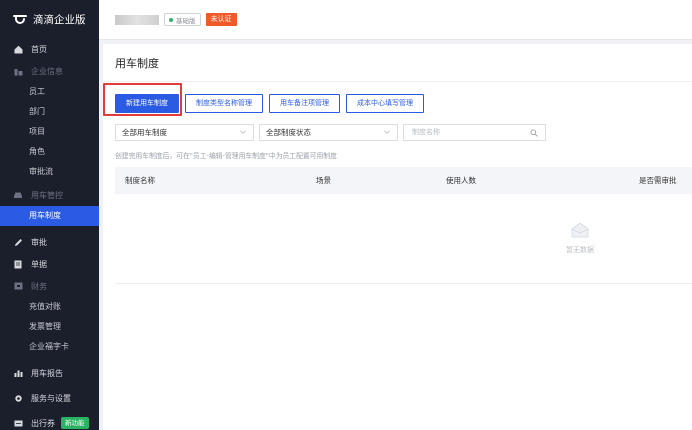 This screenshot has height=430, width=692. What do you see at coordinates (39, 264) in the screenshot?
I see `sidebar-item-label: 单据` at bounding box center [39, 264].